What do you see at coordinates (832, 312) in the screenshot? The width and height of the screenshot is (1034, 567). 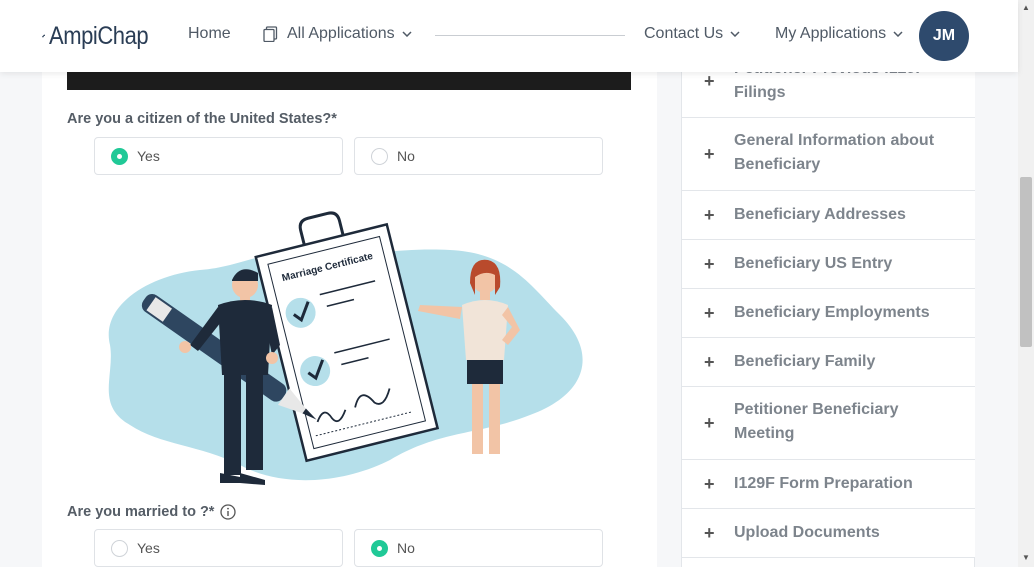 I see `accordion-item-label: Beneficiary Employments` at bounding box center [832, 312].